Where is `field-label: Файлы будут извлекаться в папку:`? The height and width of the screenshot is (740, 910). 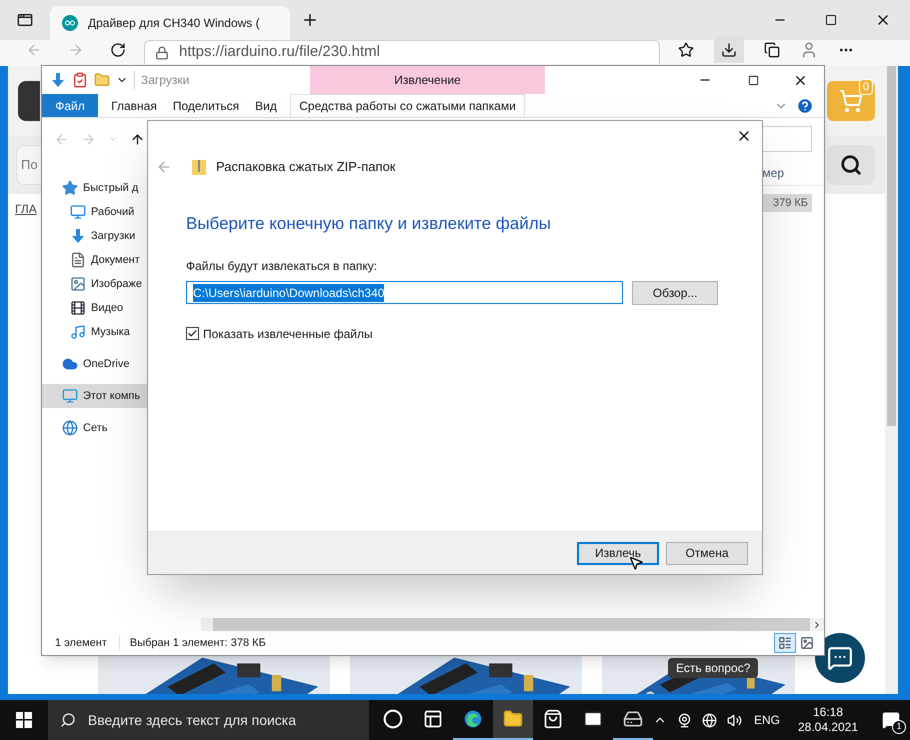 field-label: Файлы будут извлекаться в папку: is located at coordinates (282, 266).